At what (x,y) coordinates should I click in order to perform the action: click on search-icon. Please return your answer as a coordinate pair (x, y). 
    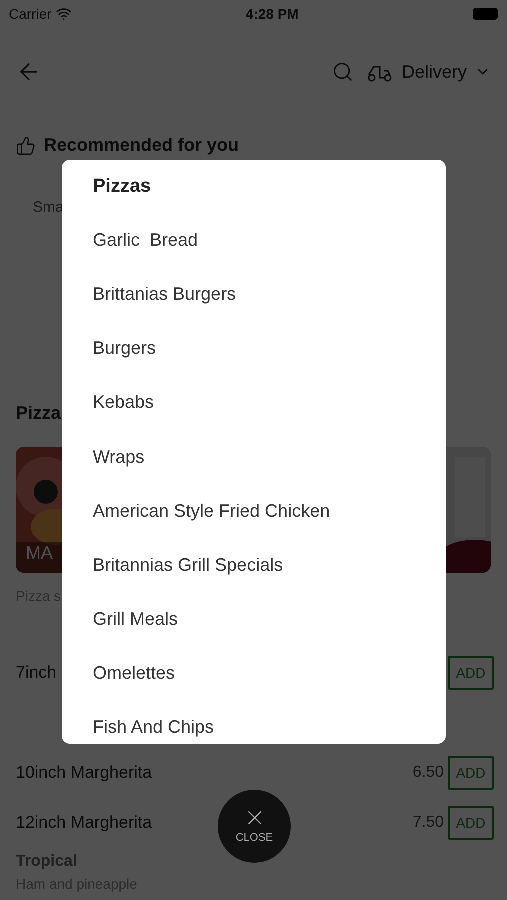
    Looking at the image, I should click on (343, 72).